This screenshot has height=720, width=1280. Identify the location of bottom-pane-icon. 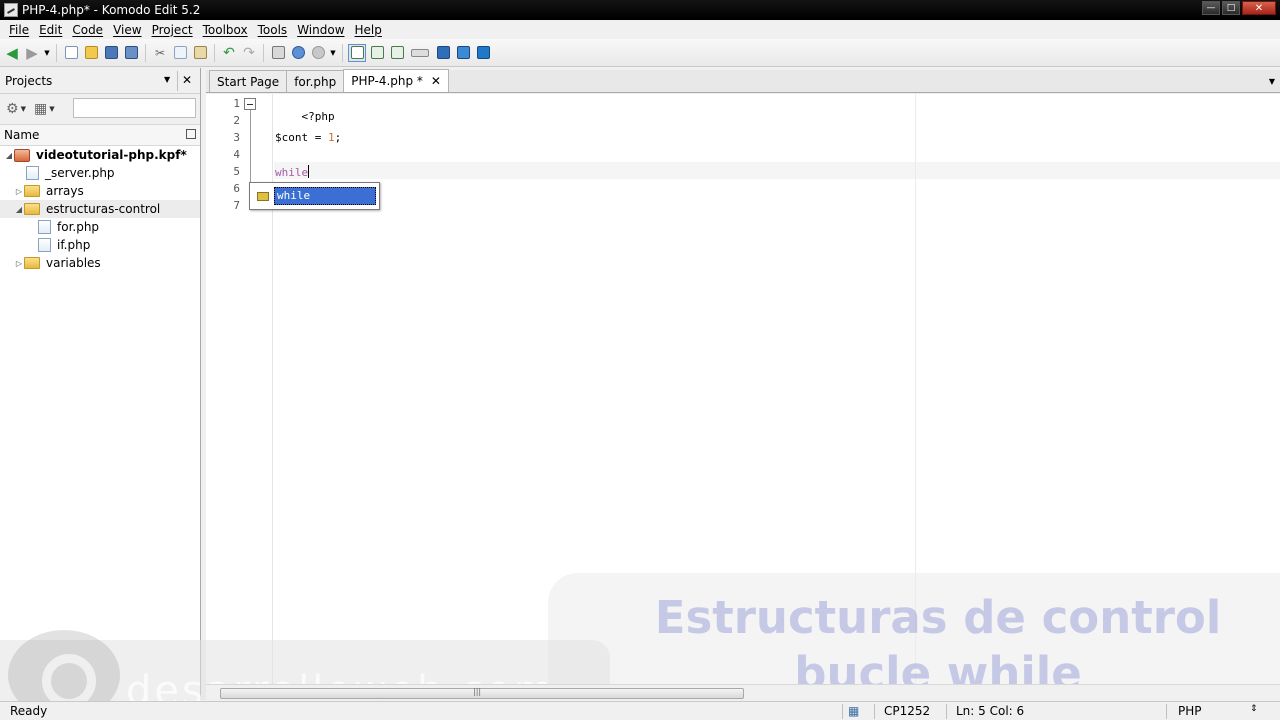
(377, 53).